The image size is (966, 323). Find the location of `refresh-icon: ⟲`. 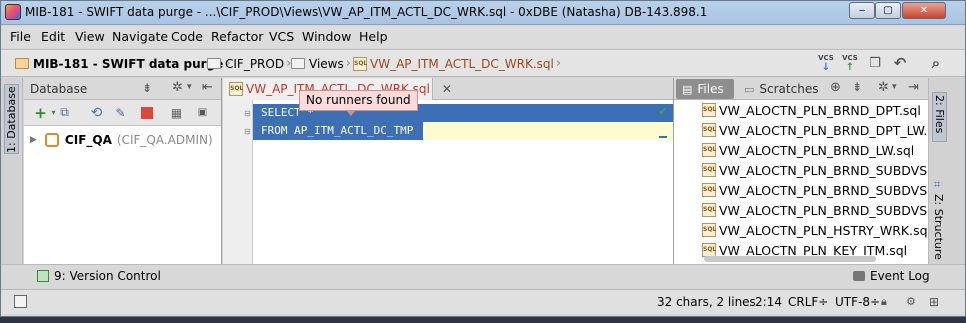

refresh-icon: ⟲ is located at coordinates (96, 112).